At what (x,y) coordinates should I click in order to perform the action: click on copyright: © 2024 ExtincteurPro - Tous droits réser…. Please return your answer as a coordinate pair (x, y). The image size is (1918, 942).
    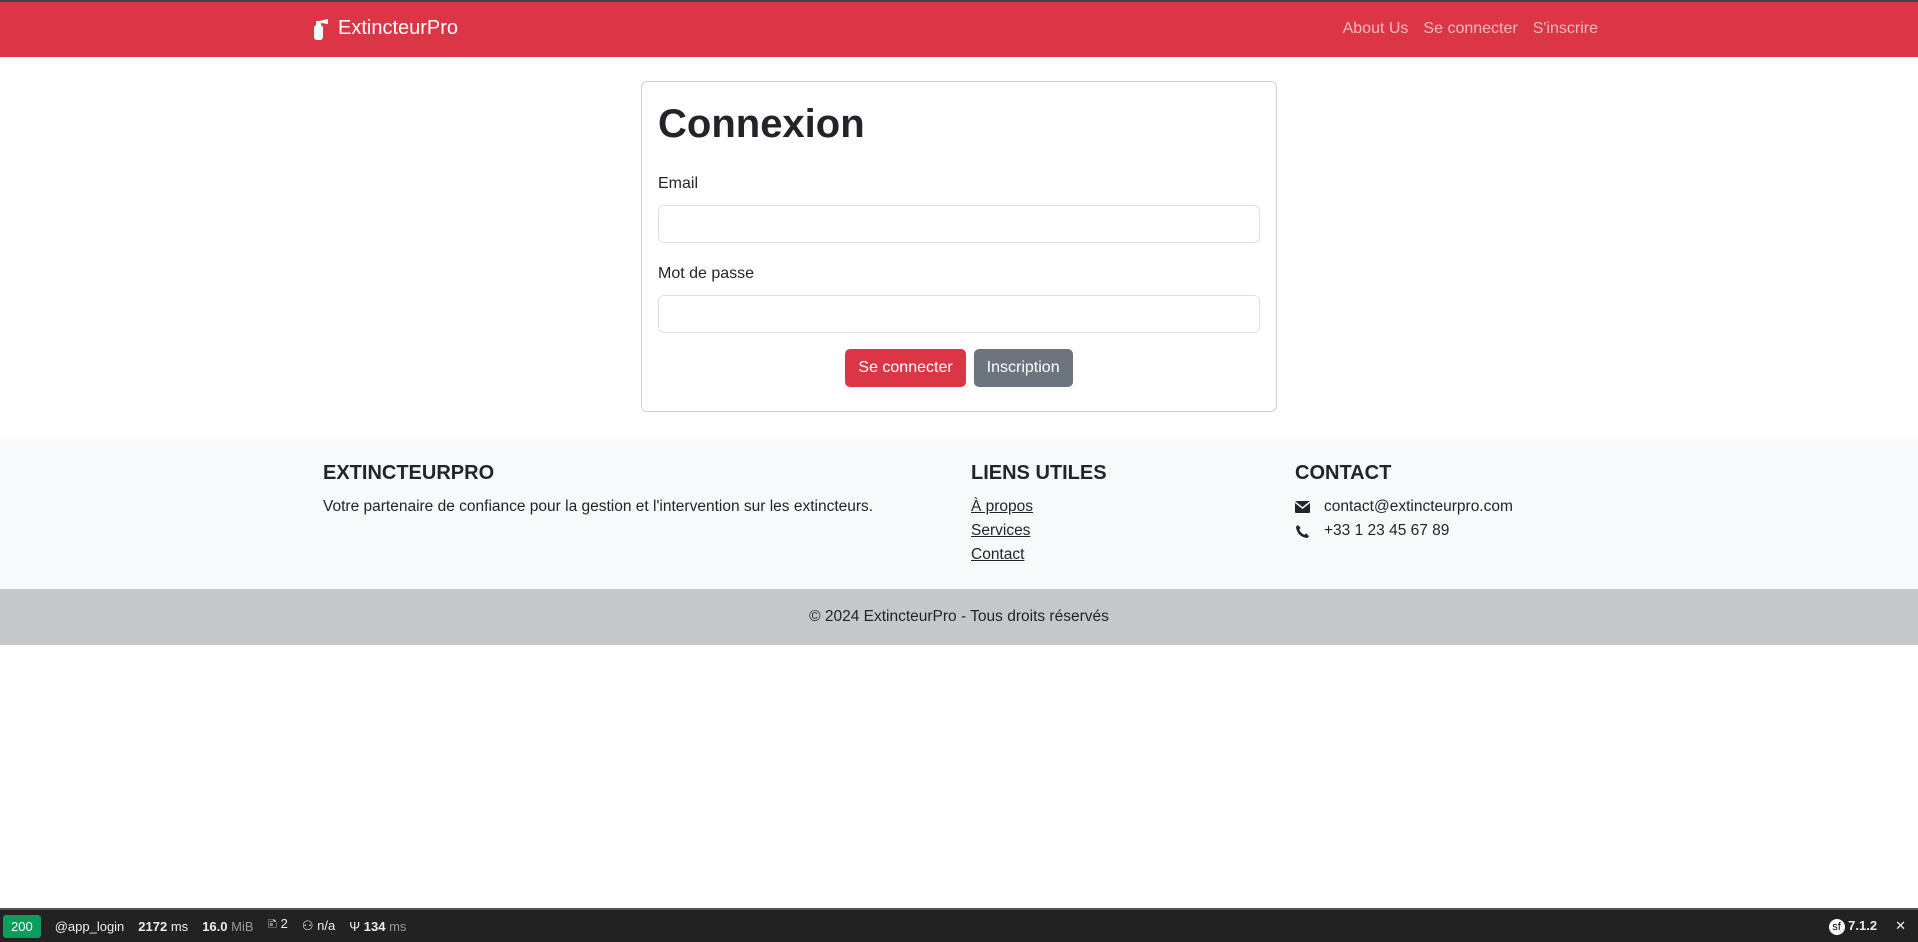
    Looking at the image, I should click on (959, 617).